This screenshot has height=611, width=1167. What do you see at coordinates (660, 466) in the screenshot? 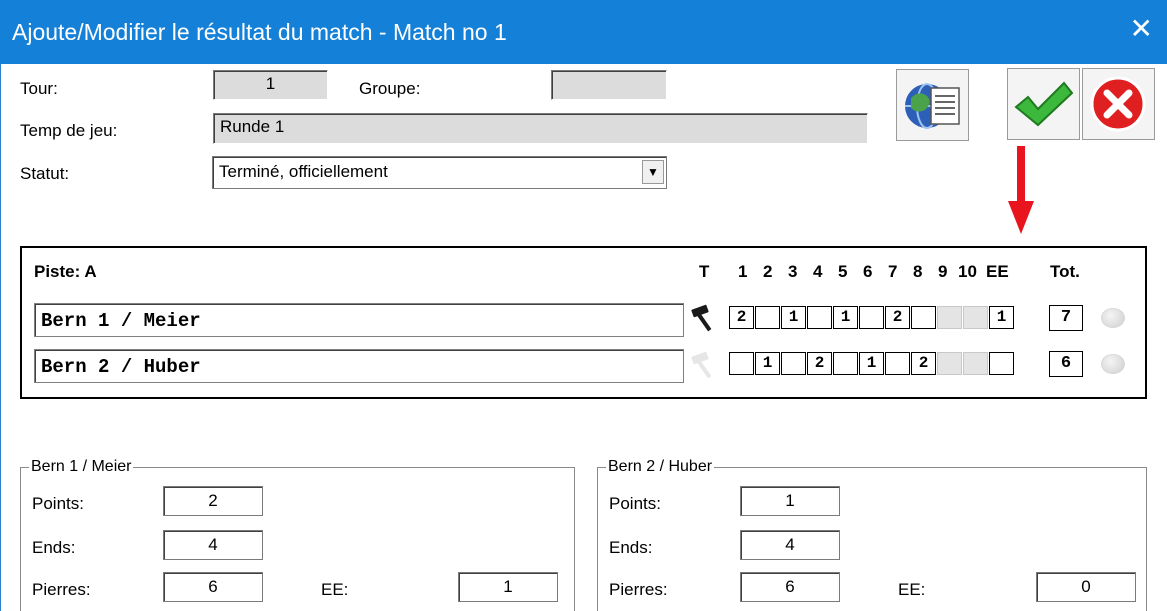
I see `team2-legend: Bern 2 / Huber` at bounding box center [660, 466].